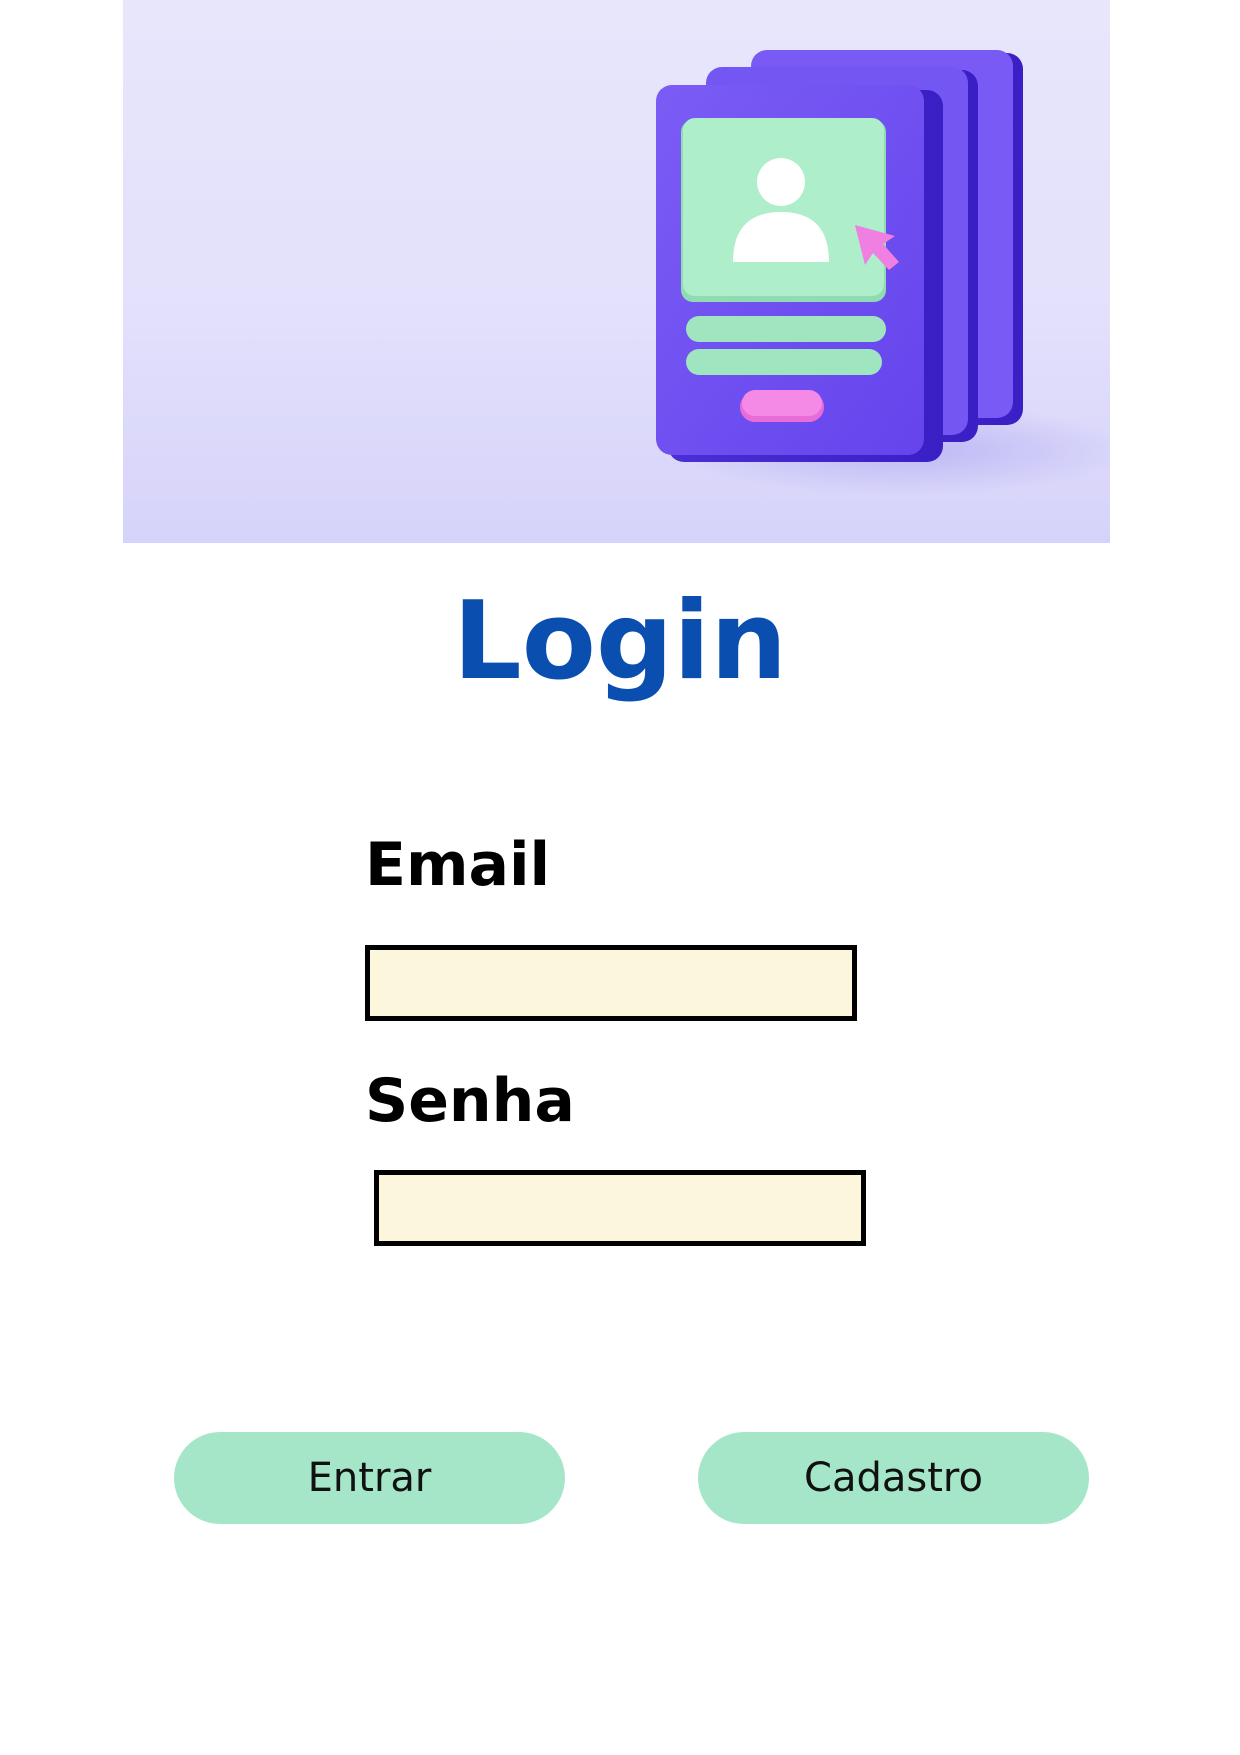  What do you see at coordinates (458, 865) in the screenshot?
I see `email-label: Email` at bounding box center [458, 865].